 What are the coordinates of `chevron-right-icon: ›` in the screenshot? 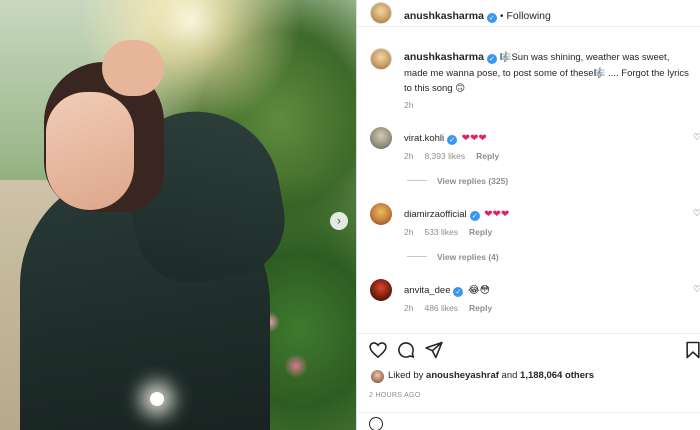 It's located at (339, 221).